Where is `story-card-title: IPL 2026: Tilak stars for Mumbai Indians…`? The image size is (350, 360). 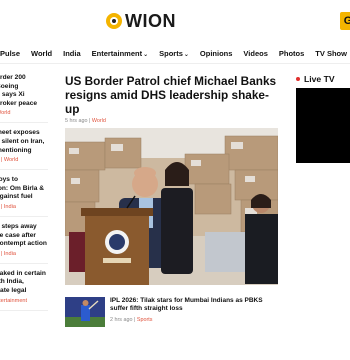 story-card-title: IPL 2026: Tilak stars for Mumbai Indians… is located at coordinates (195, 305).